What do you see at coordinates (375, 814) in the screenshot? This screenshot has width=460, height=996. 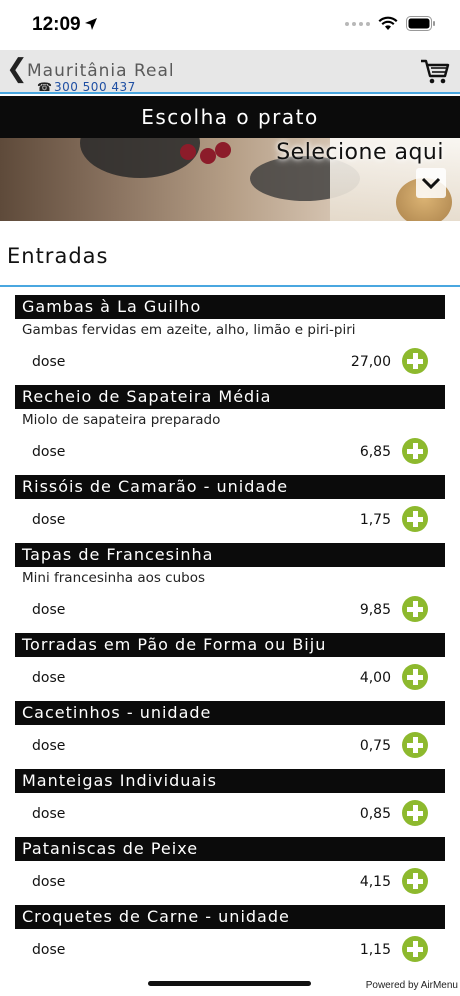 I see `item-price: 0,85` at bounding box center [375, 814].